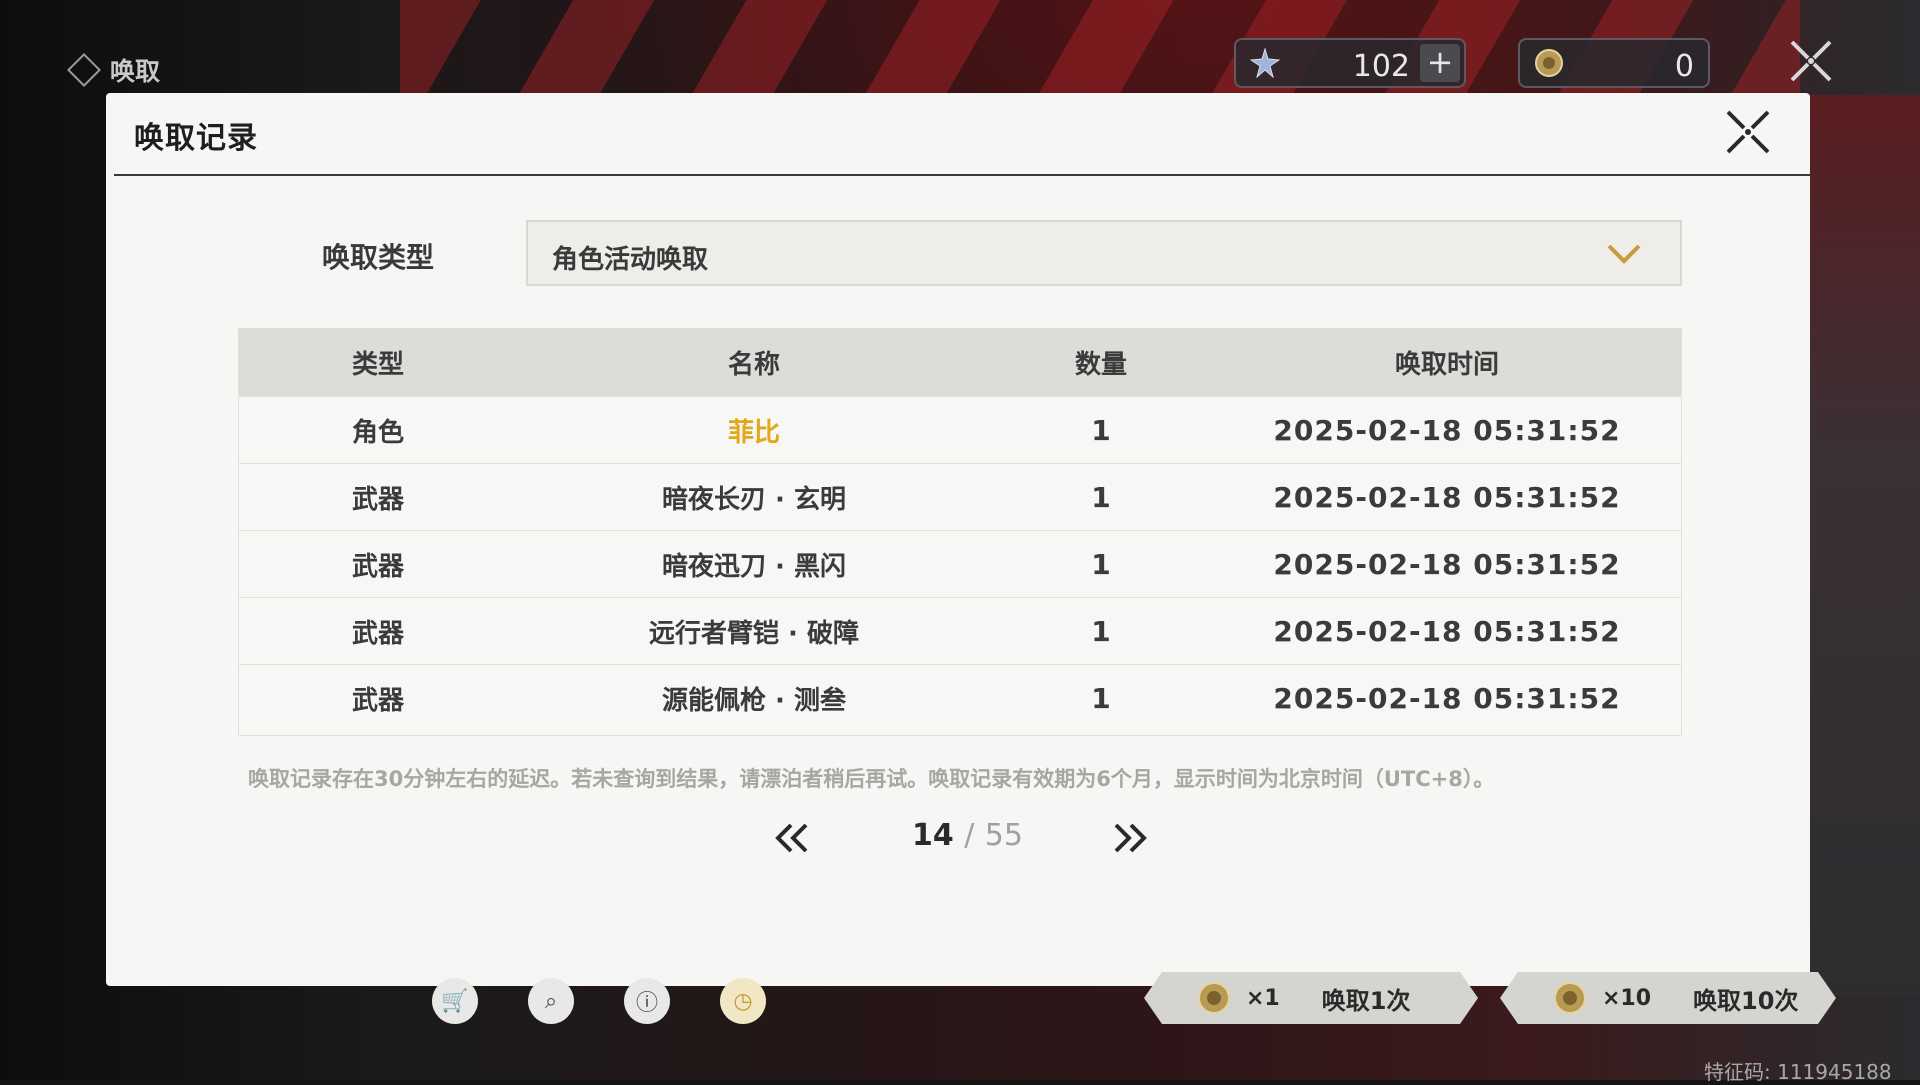 The height and width of the screenshot is (1085, 1920). Describe the element at coordinates (196, 138) in the screenshot. I see `modal-title: 唤取记录` at that location.